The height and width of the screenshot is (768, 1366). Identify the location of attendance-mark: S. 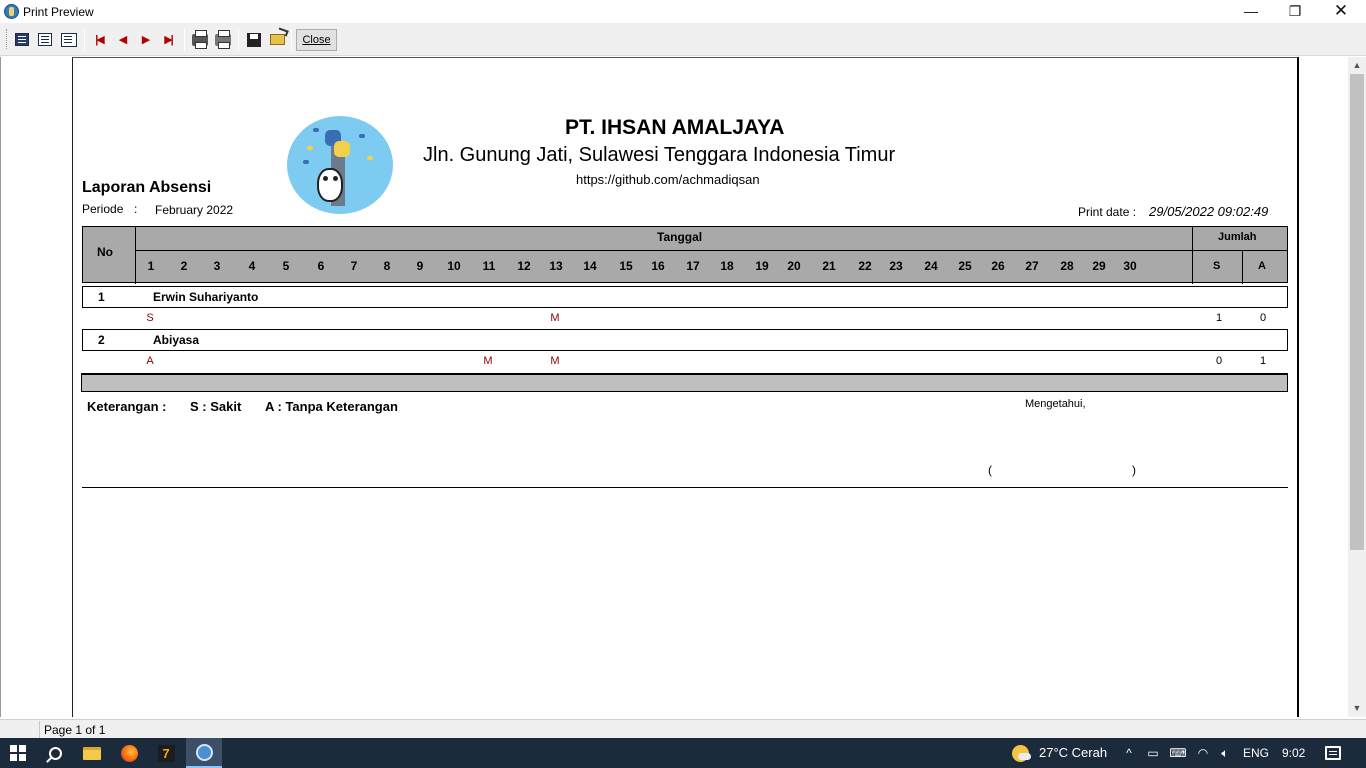
(150, 318).